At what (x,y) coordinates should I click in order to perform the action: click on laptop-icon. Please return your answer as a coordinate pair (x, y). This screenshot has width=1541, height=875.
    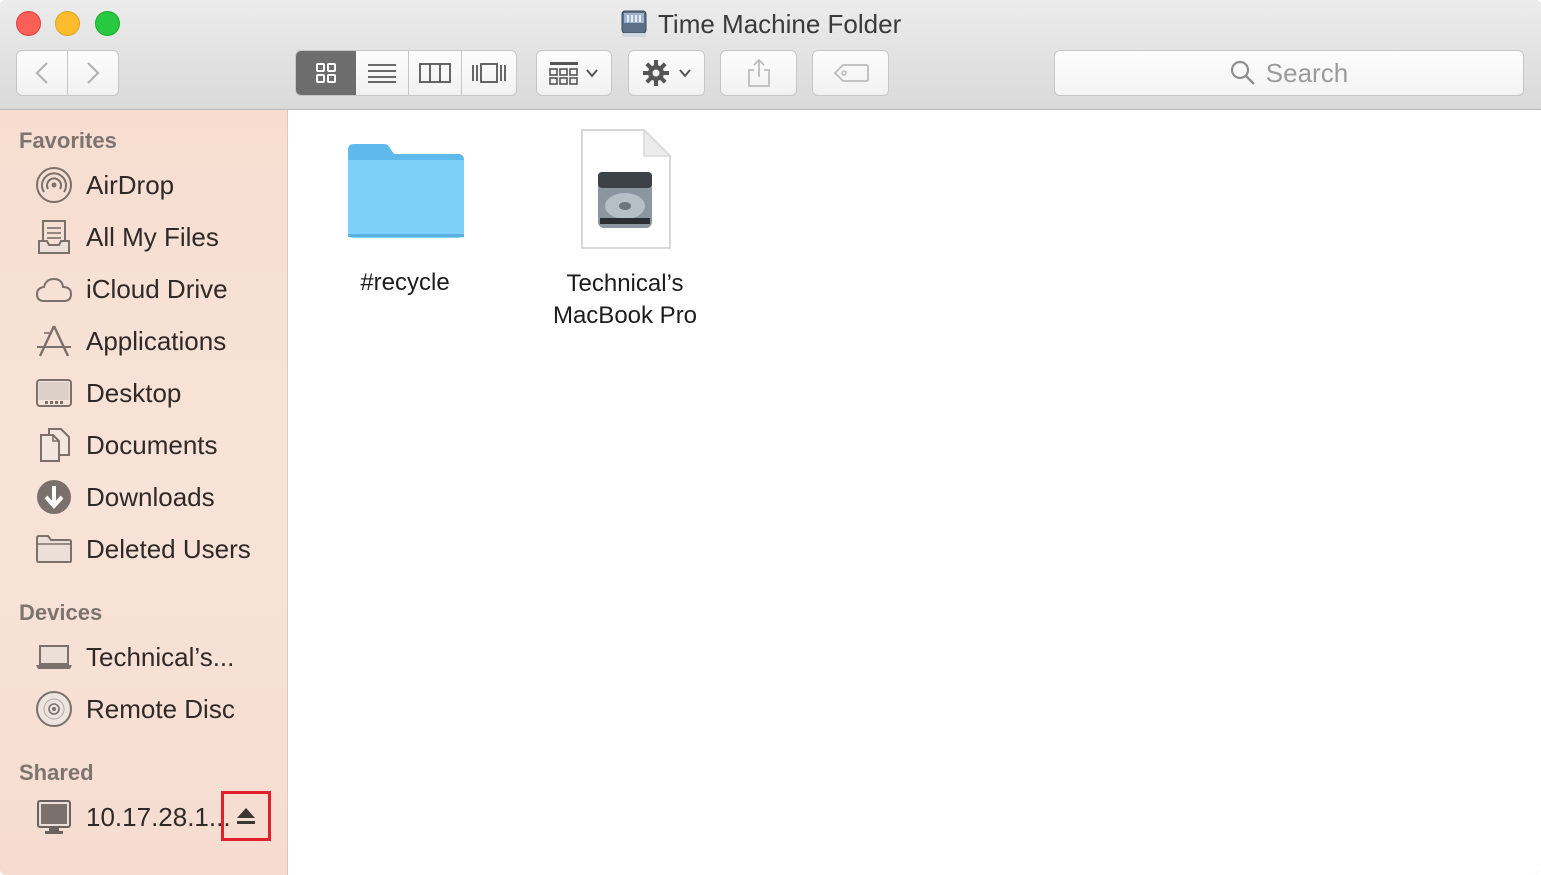
    Looking at the image, I should click on (54, 657).